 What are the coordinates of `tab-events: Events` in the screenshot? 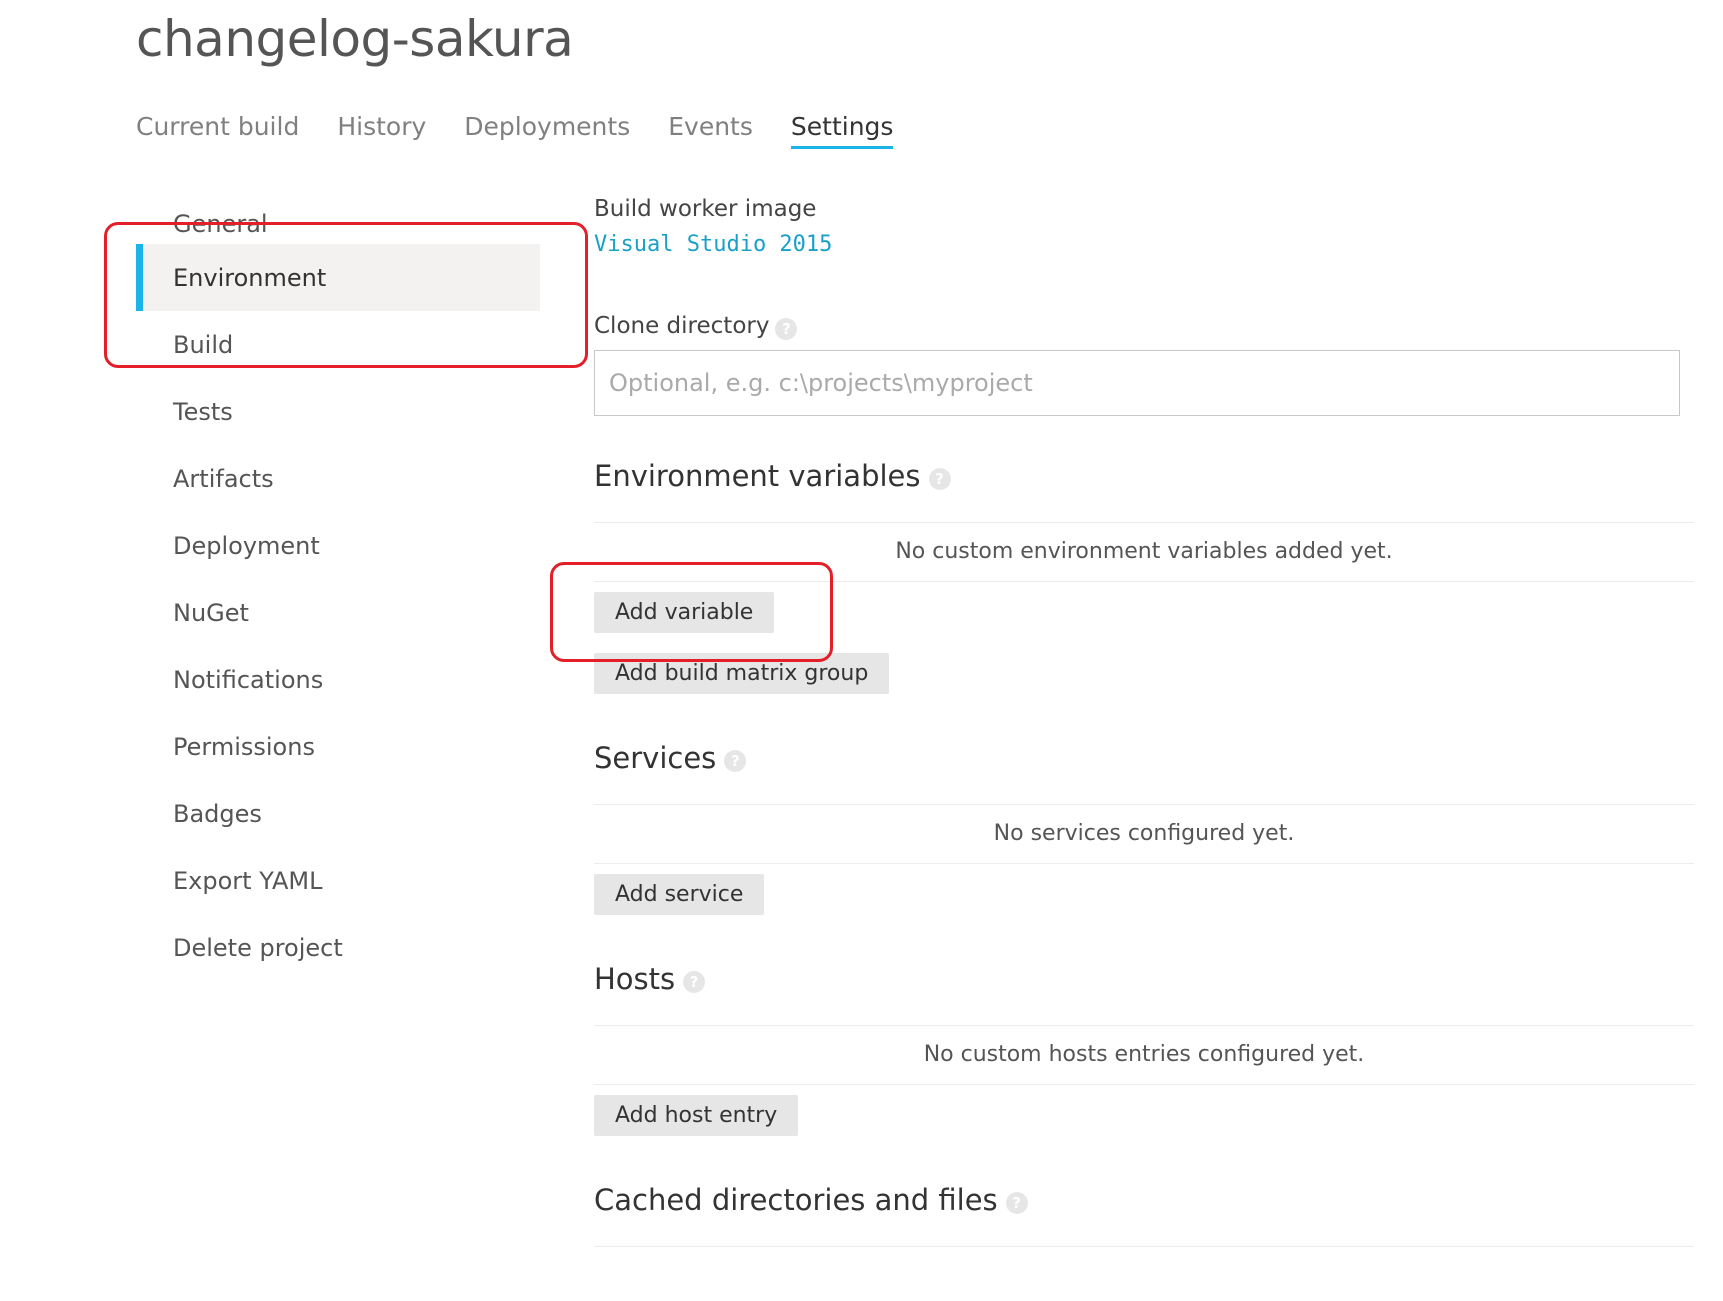 It's located at (710, 130).